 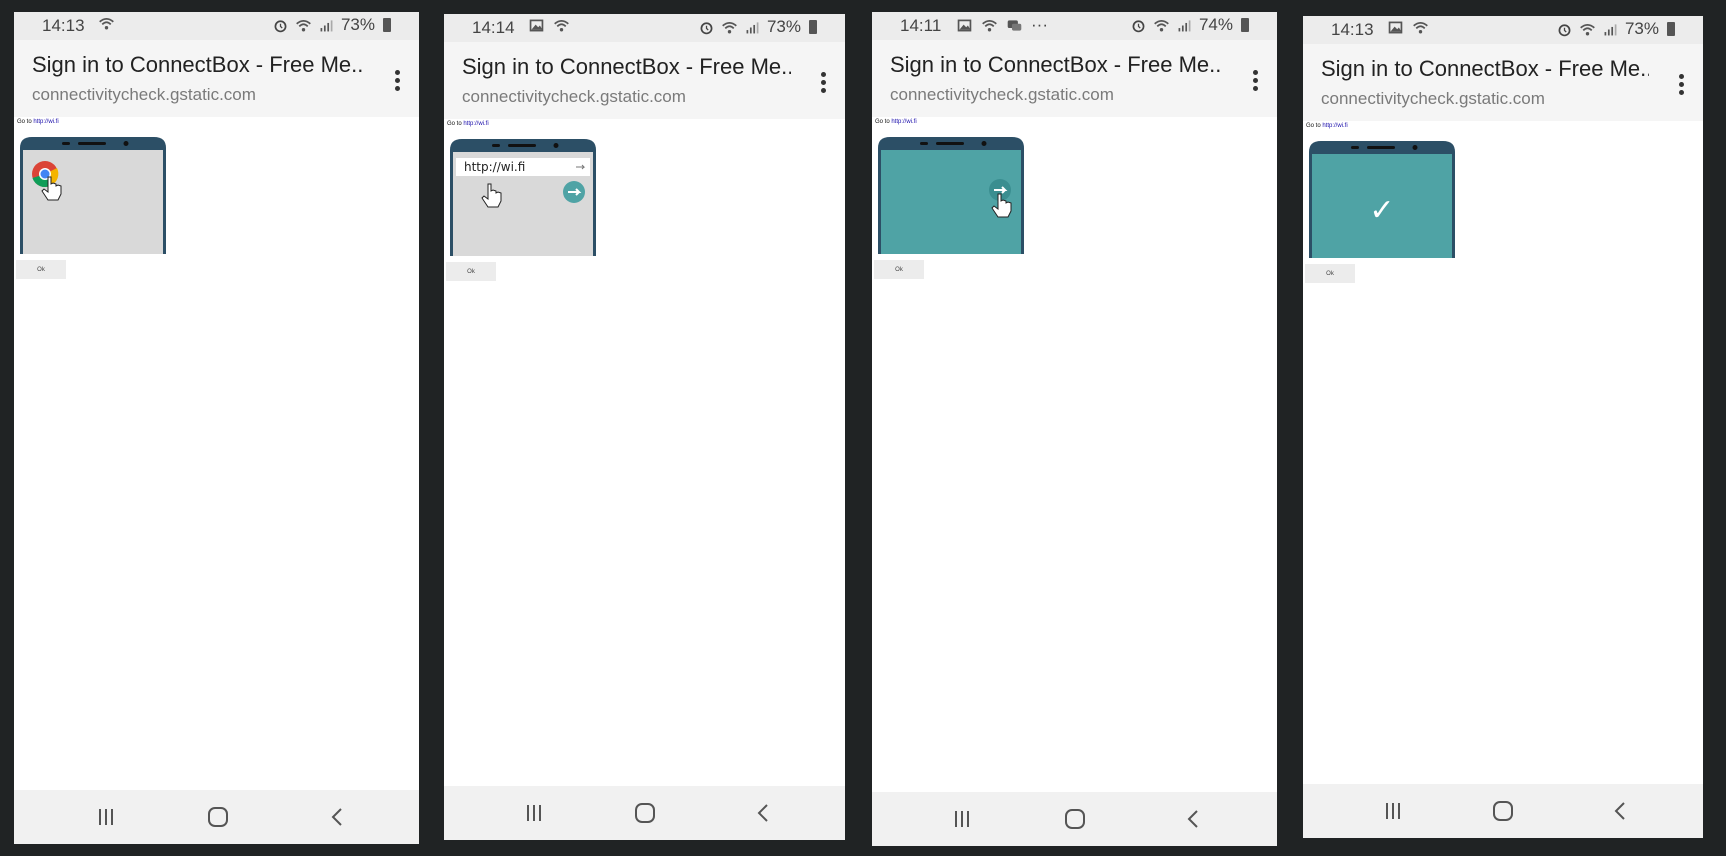 What do you see at coordinates (494, 167) in the screenshot?
I see `address-text: http://wi.fi` at bounding box center [494, 167].